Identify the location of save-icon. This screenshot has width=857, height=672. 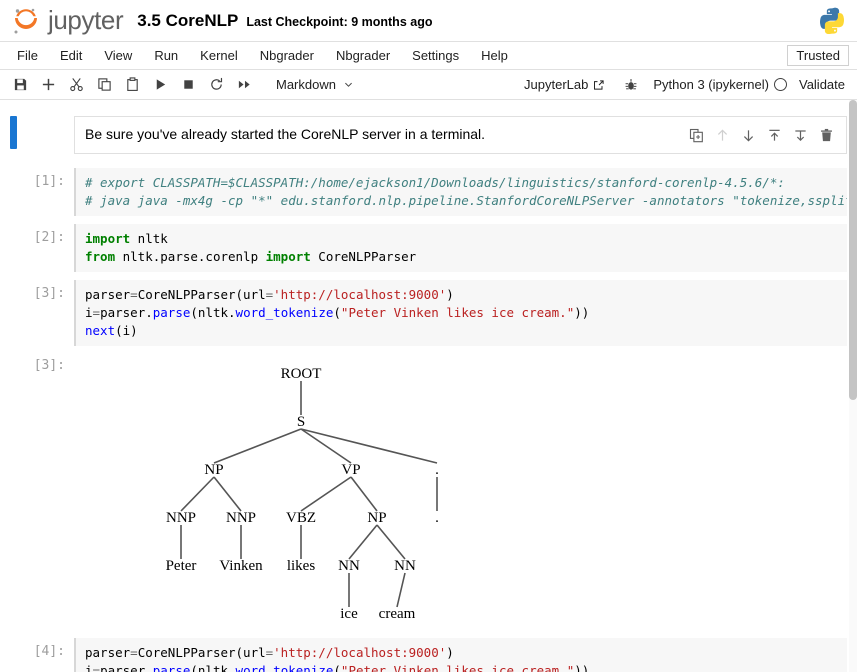
(20, 85).